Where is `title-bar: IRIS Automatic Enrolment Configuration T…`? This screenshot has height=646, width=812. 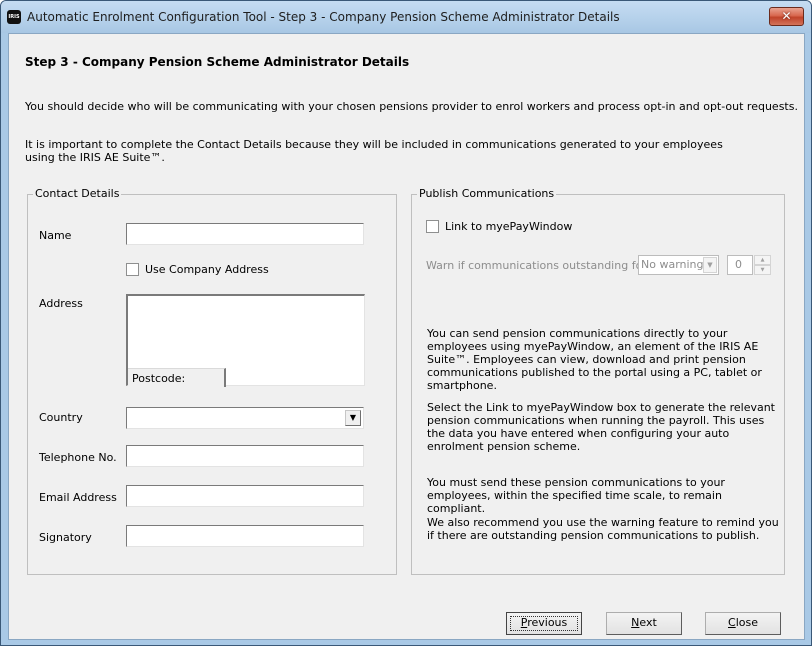 title-bar: IRIS Automatic Enrolment Configuration T… is located at coordinates (406, 17).